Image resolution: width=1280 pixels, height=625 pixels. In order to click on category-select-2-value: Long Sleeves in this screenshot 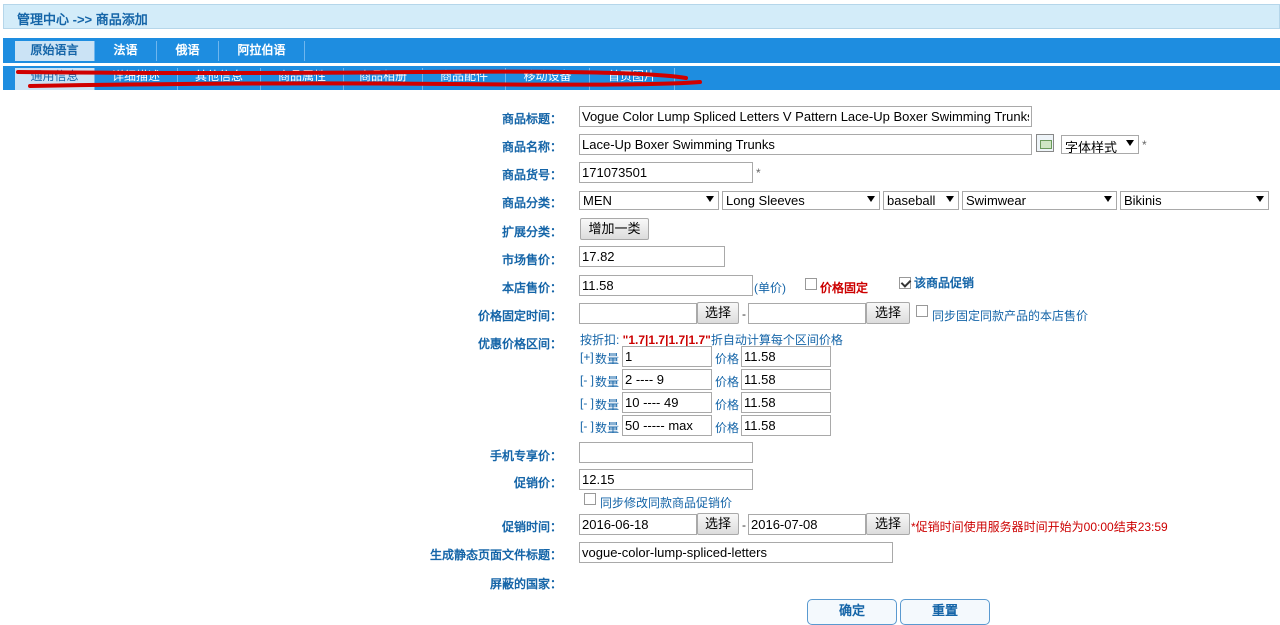, I will do `click(765, 200)`.